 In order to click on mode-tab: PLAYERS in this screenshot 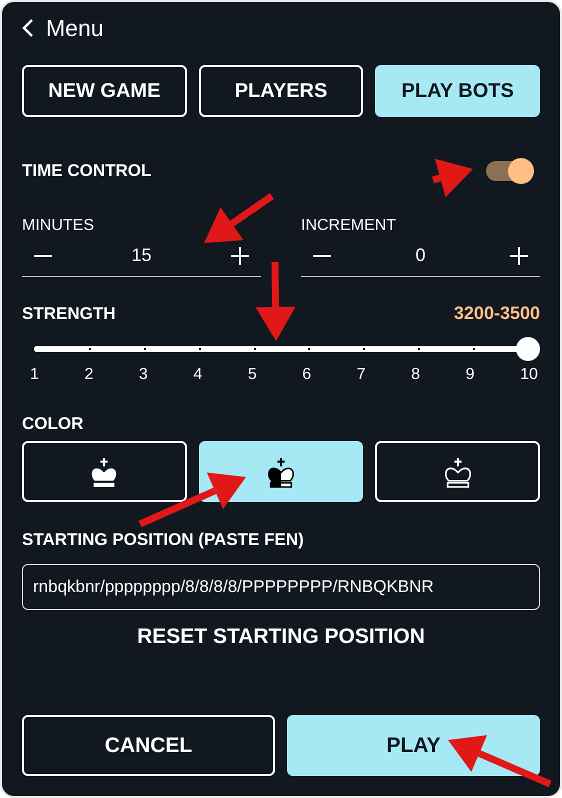, I will do `click(281, 91)`.